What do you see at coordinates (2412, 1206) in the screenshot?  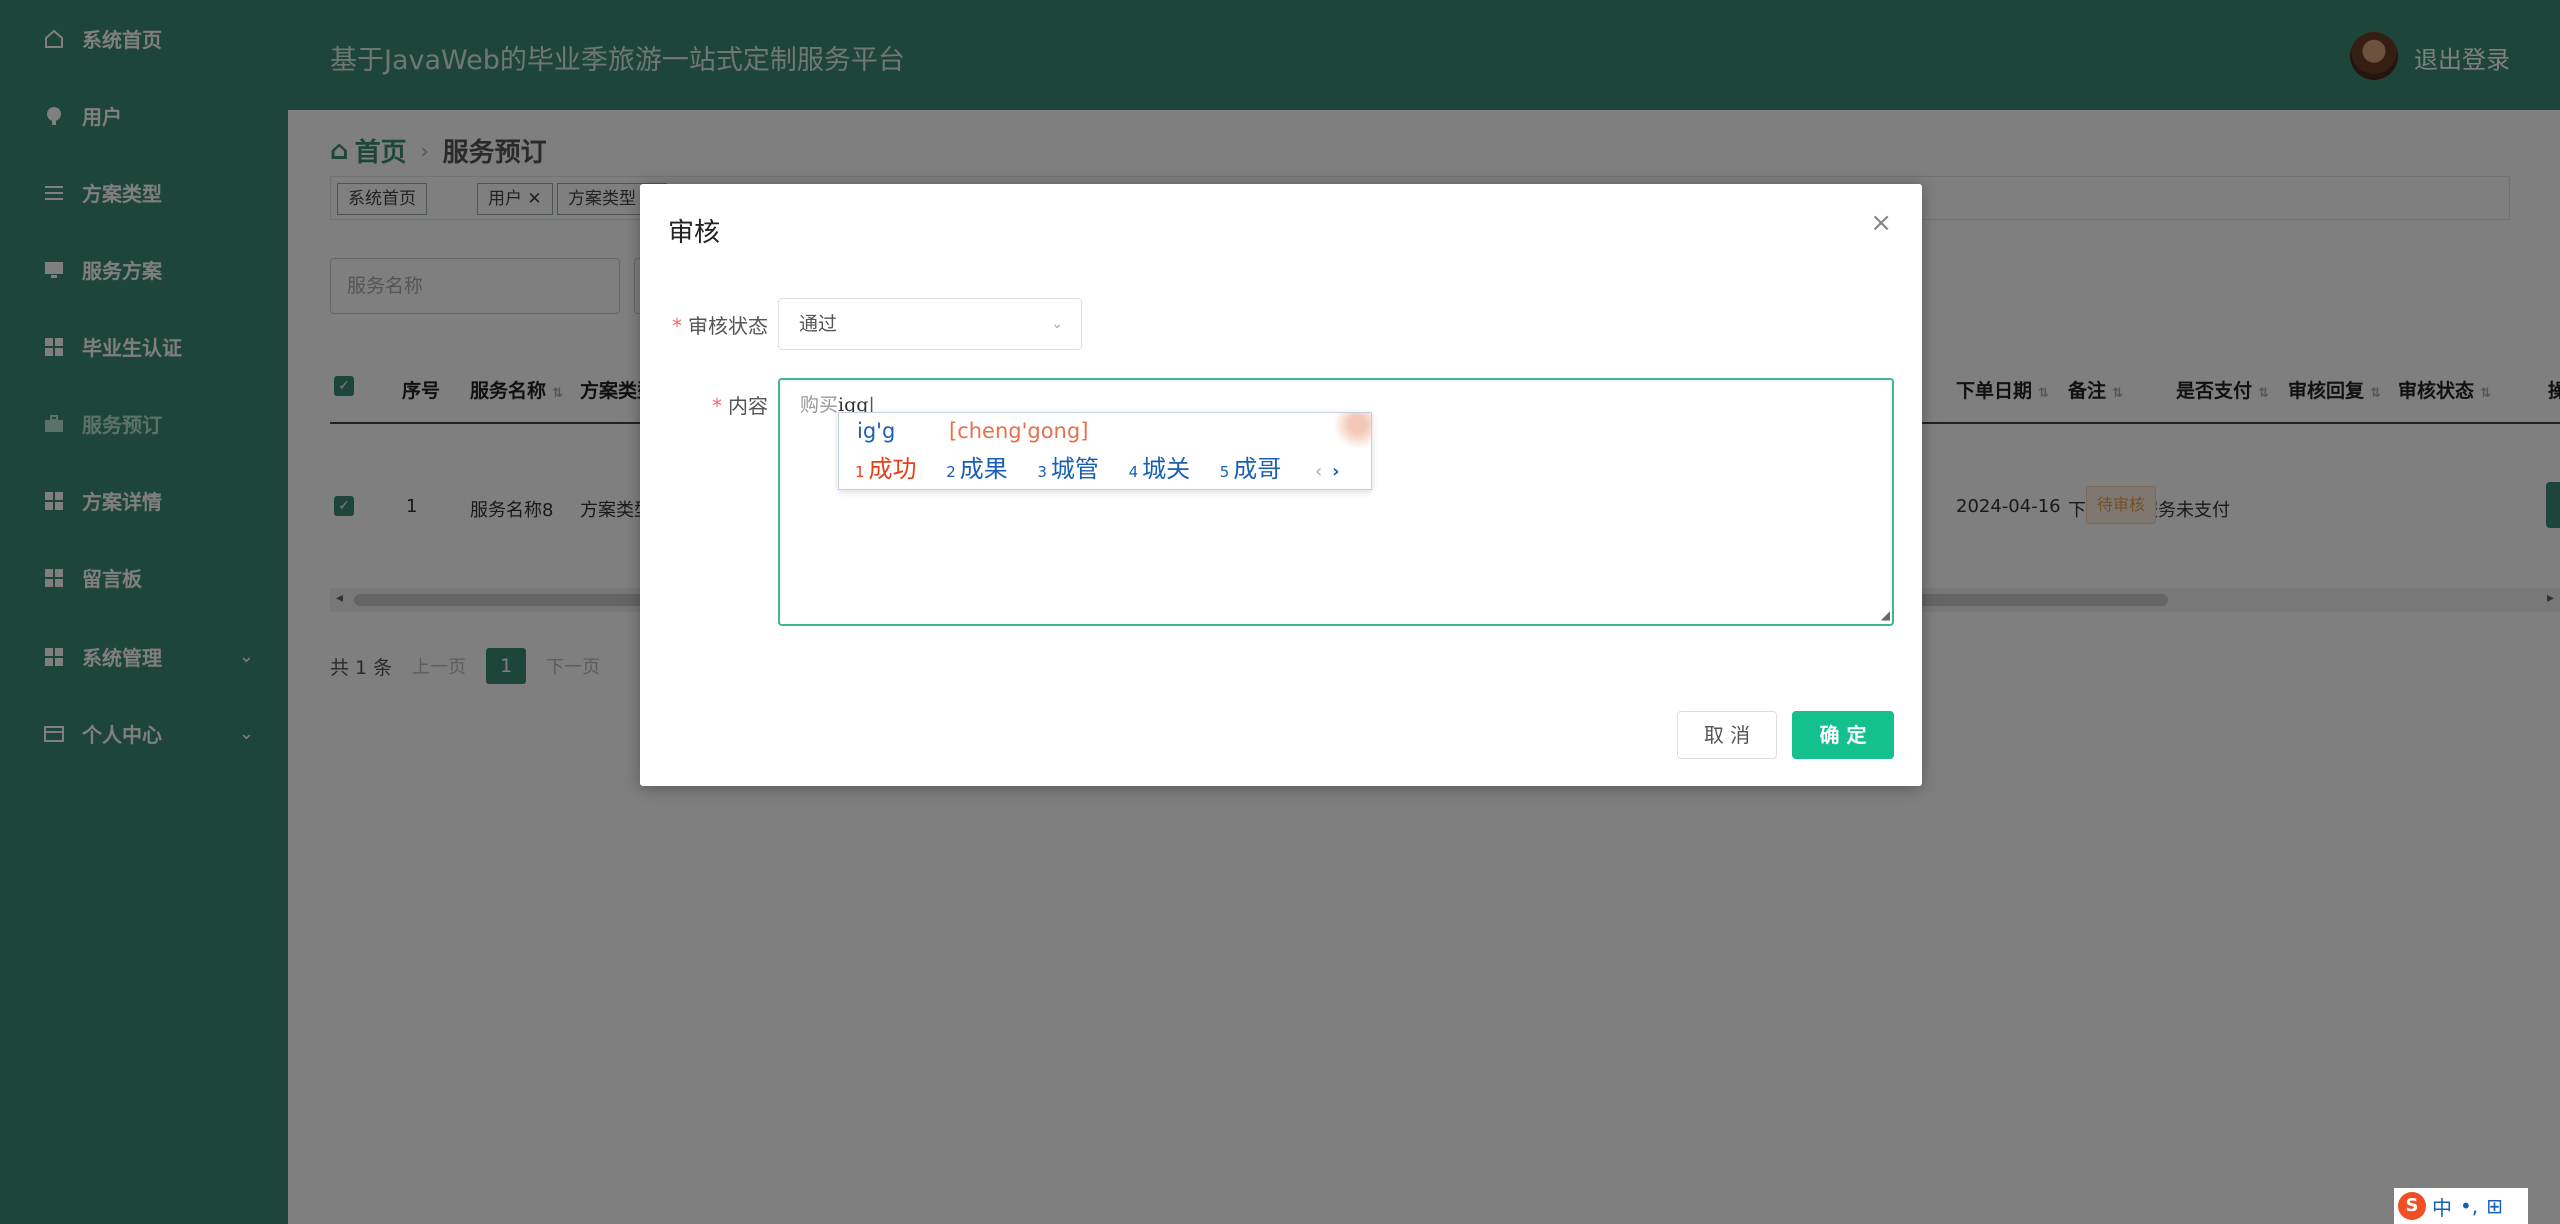 I see `sogou-logo-icon: S` at bounding box center [2412, 1206].